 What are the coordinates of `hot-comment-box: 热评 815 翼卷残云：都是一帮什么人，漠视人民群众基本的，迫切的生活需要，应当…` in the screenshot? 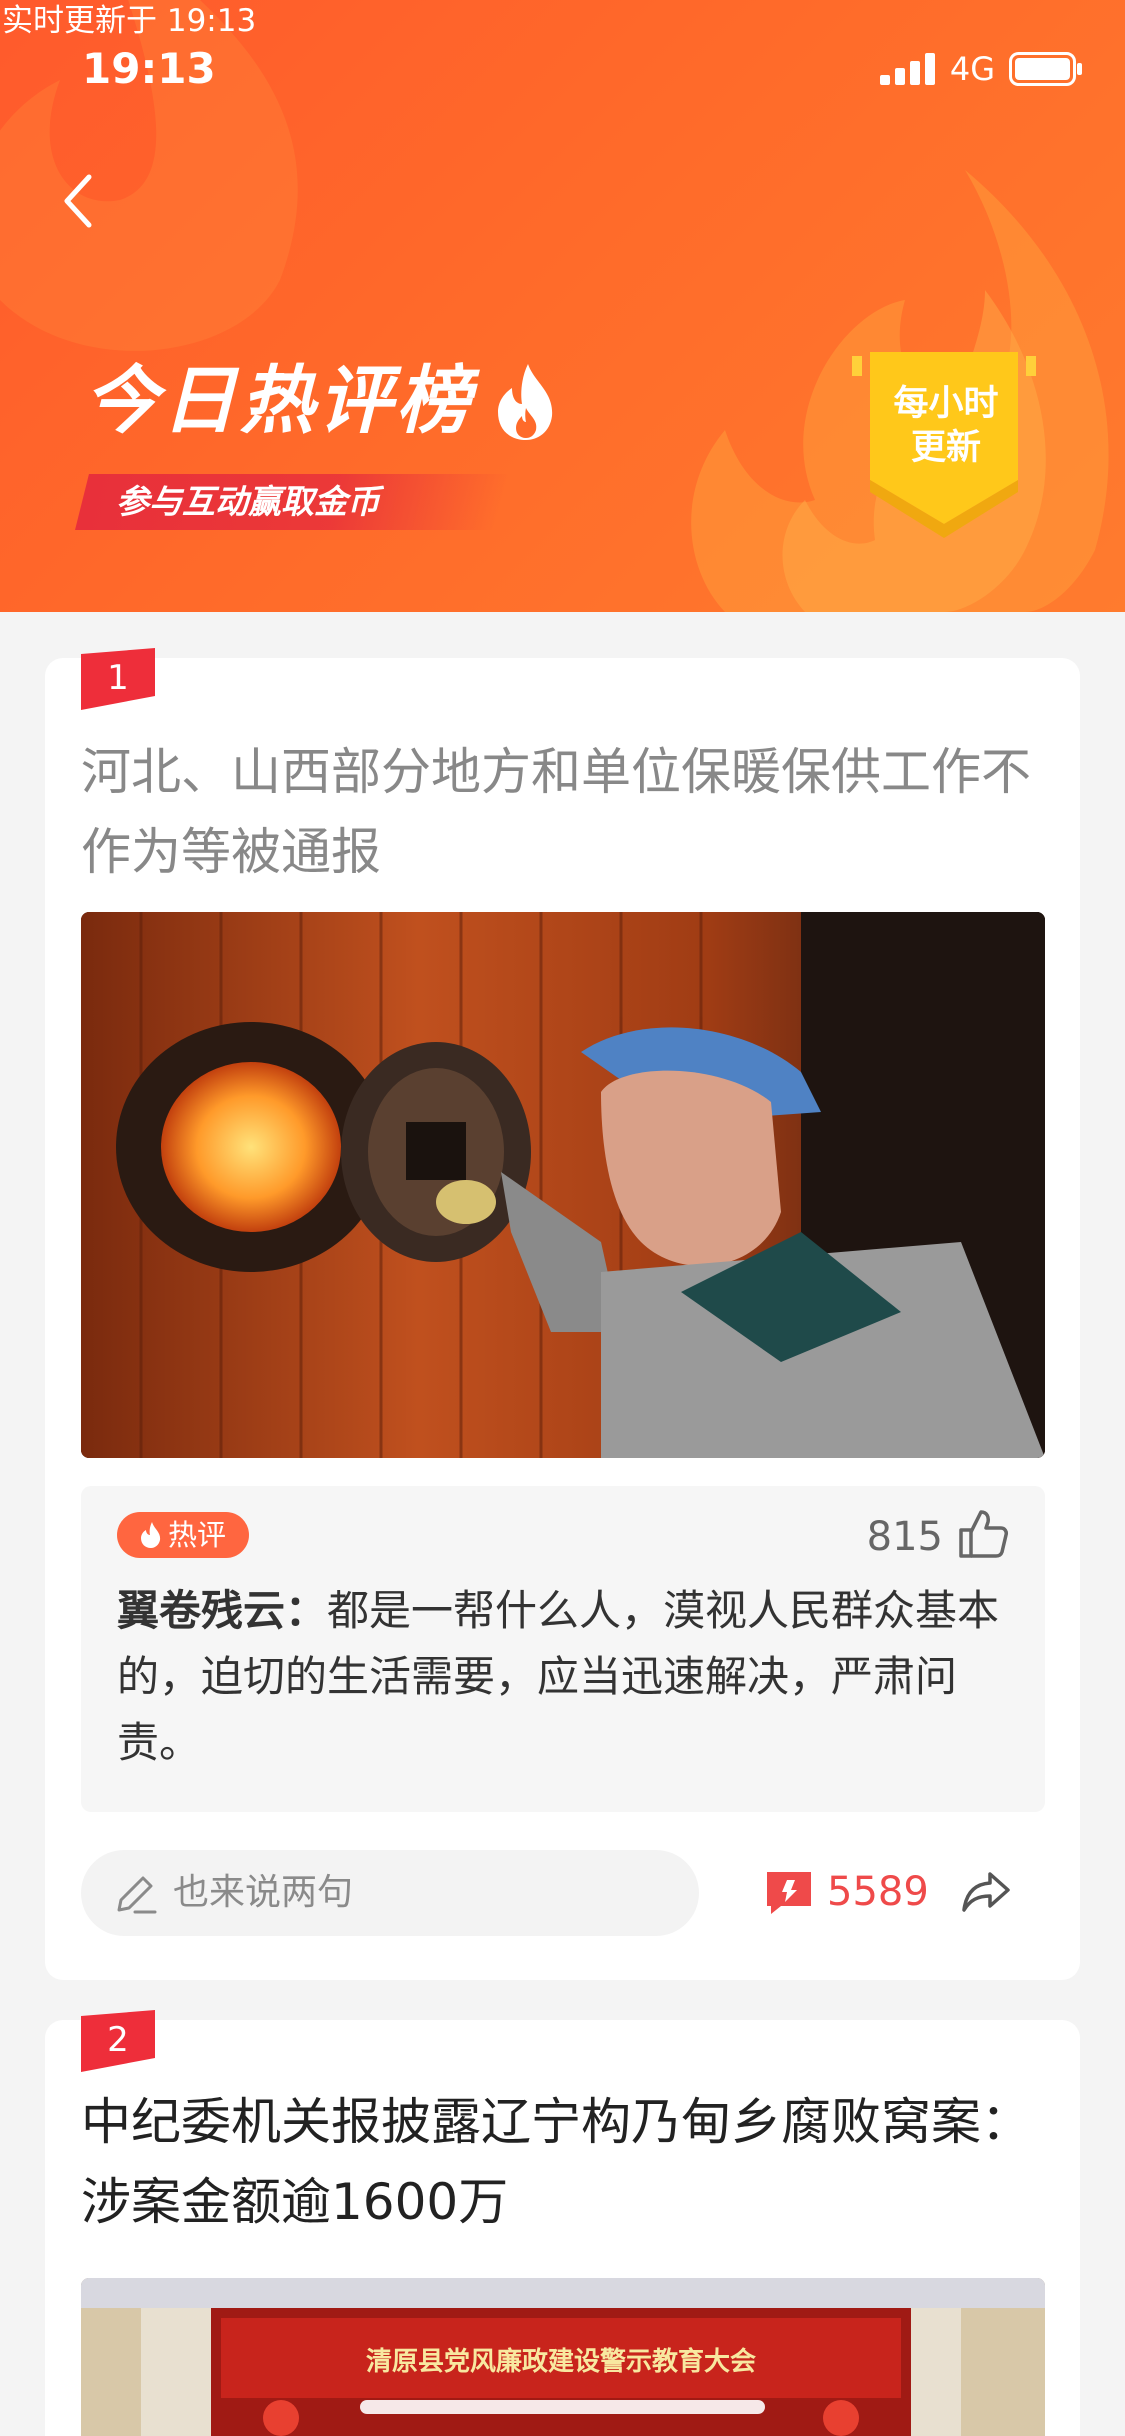 It's located at (563, 1649).